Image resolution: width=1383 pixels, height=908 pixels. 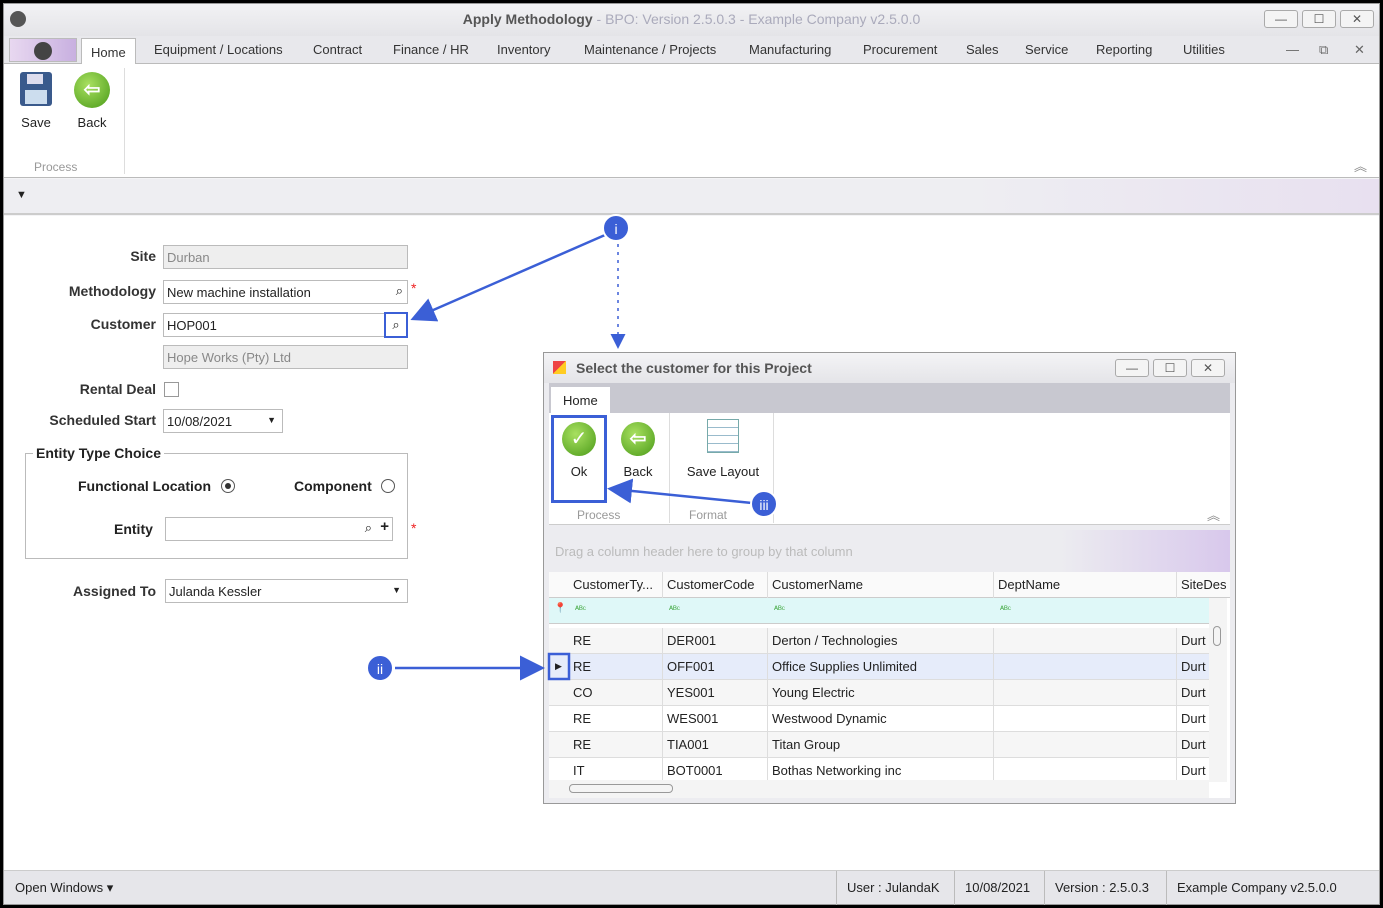 I want to click on annotation-arrow-iii, so click(x=680, y=491).